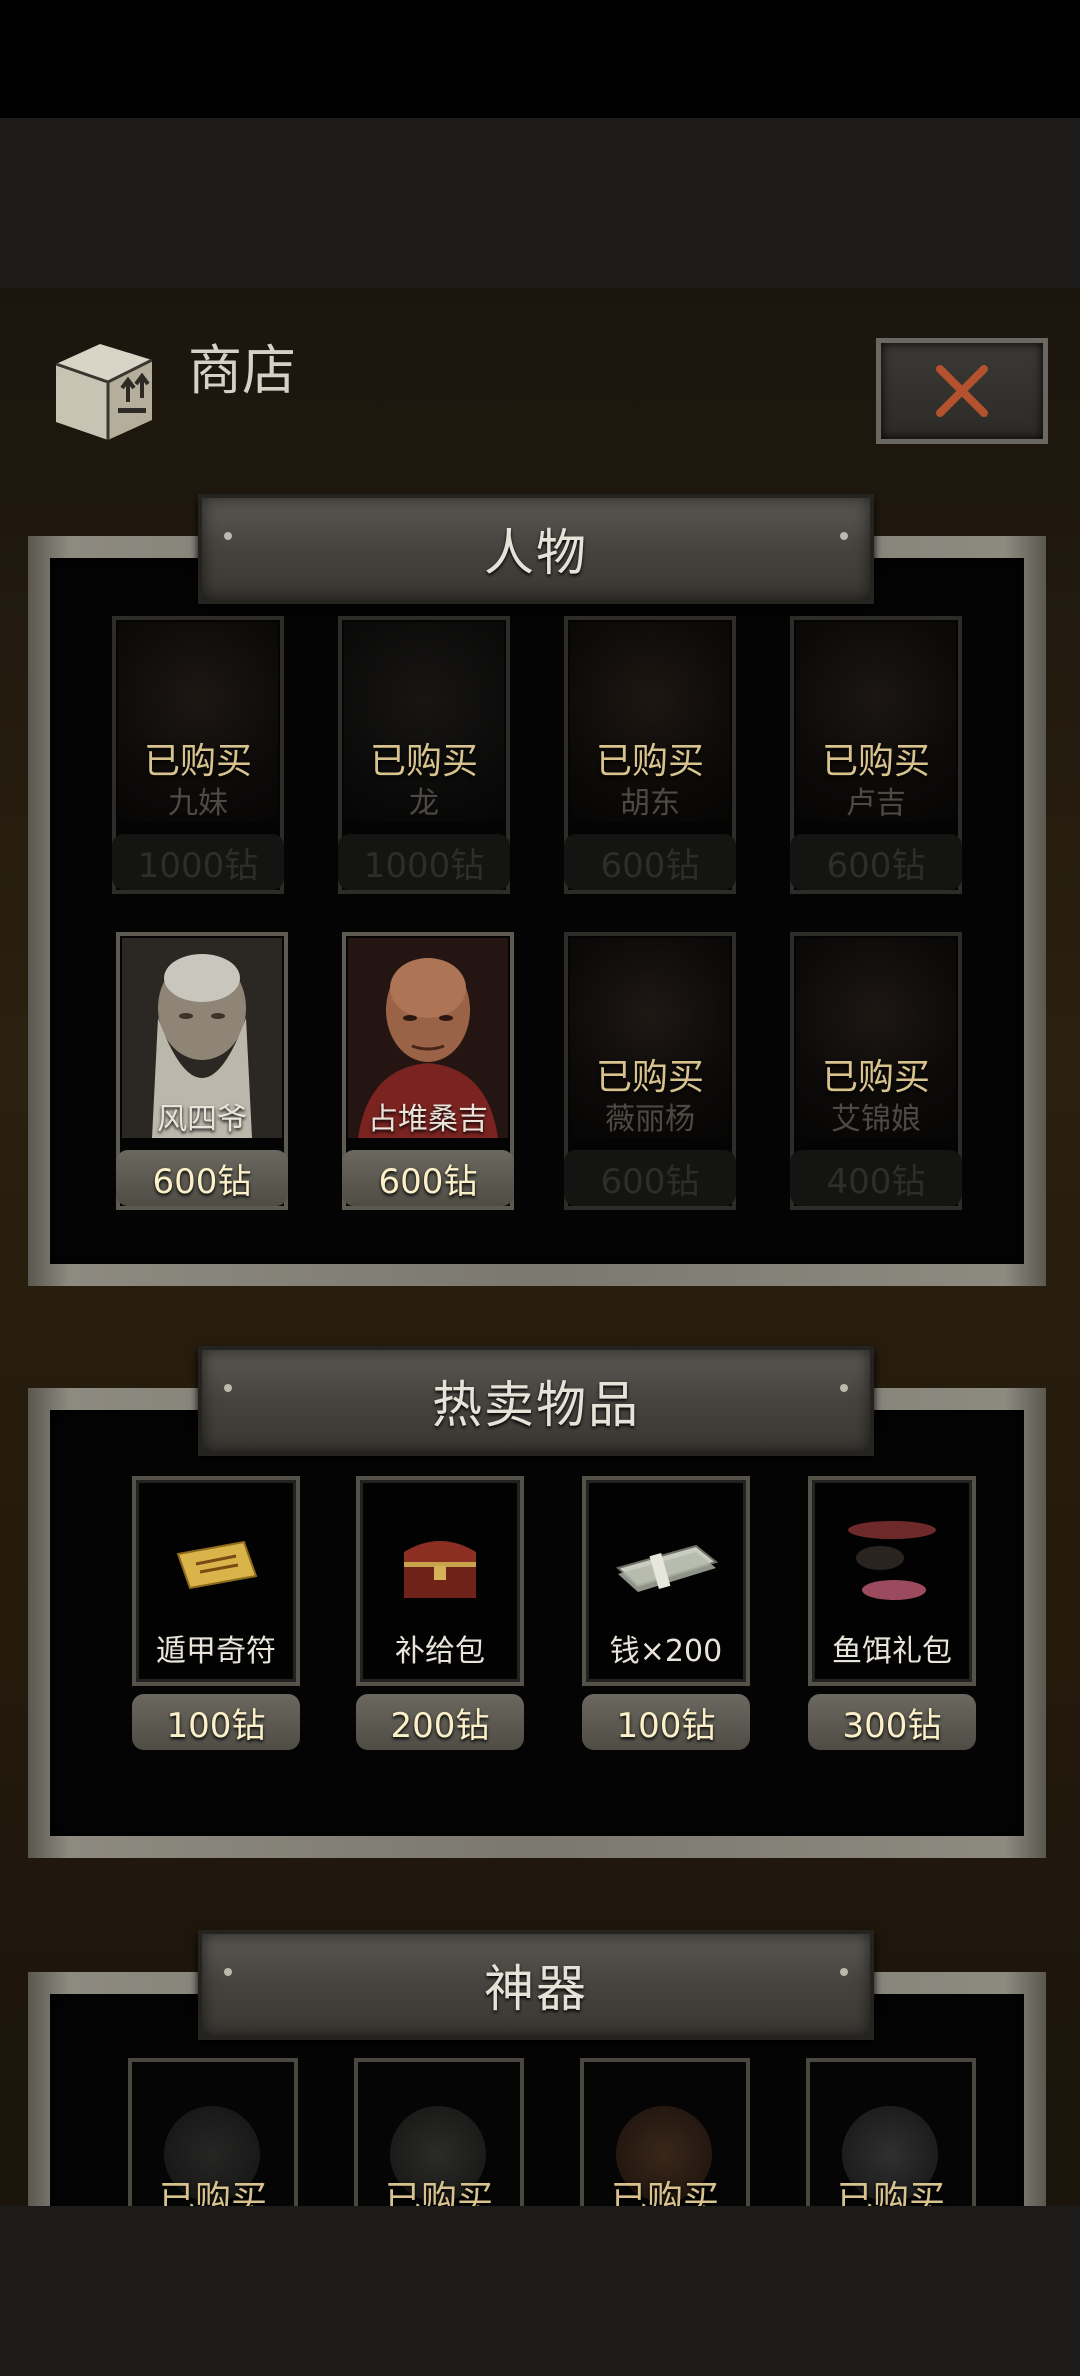  Describe the element at coordinates (217, 1565) in the screenshot. I see `talisman-icon` at that location.